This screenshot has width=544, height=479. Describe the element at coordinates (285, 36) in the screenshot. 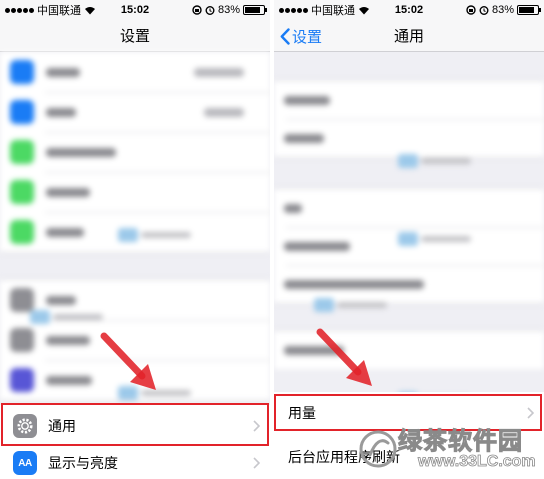

I see `chevron-left-icon` at that location.